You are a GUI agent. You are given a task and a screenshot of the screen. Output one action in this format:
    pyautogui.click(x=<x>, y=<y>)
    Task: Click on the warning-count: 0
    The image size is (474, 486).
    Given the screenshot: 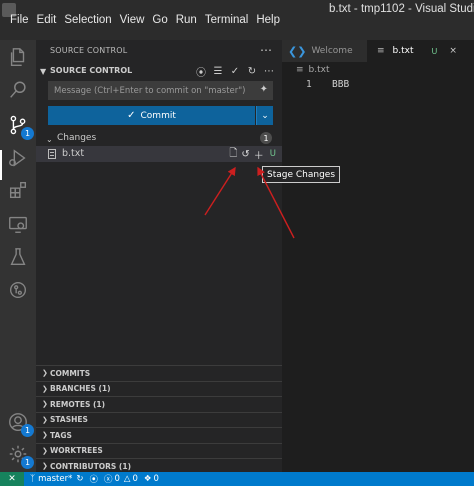 What is the action you would take?
    pyautogui.click(x=135, y=479)
    